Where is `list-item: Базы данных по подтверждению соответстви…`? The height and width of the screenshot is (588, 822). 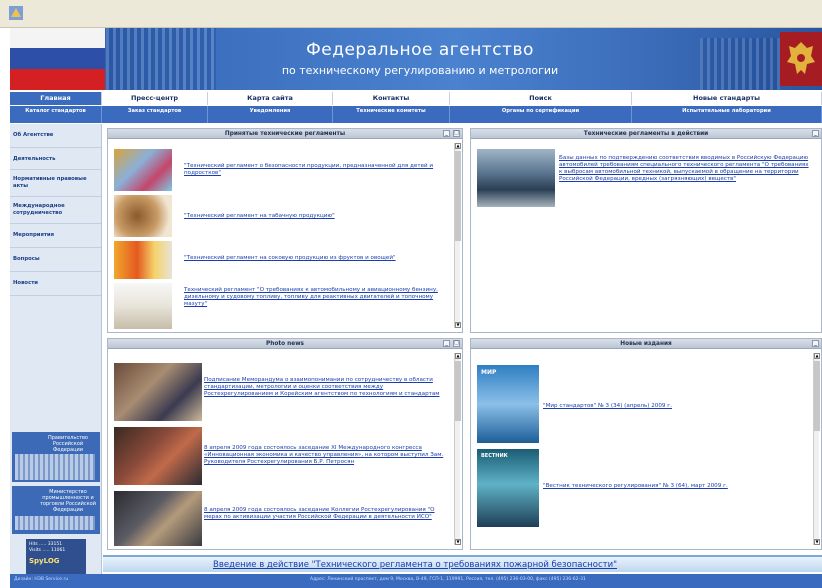 list-item: Базы данных по подтверждению соответстви… is located at coordinates (643, 179).